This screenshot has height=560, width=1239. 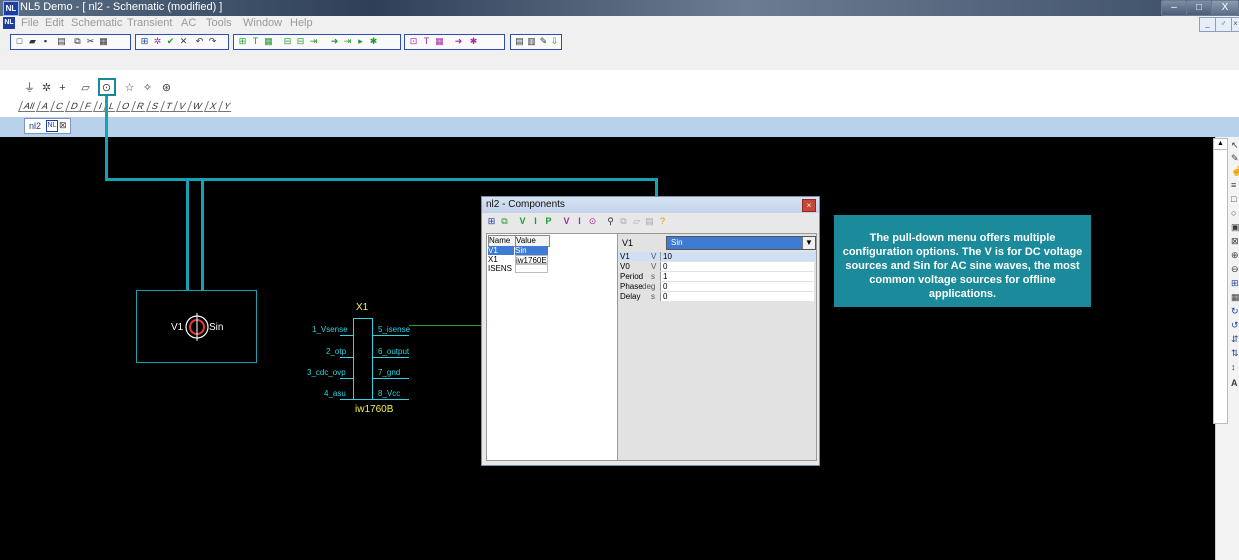 What do you see at coordinates (45, 41) in the screenshot?
I see `save-icon: ▪` at bounding box center [45, 41].